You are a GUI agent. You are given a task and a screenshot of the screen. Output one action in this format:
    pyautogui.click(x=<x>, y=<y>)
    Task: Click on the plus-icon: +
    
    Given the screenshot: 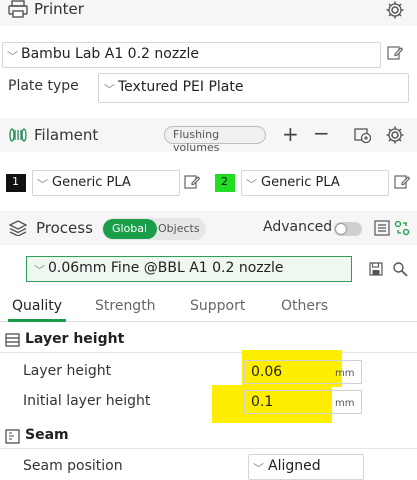 What is the action you would take?
    pyautogui.click(x=290, y=134)
    